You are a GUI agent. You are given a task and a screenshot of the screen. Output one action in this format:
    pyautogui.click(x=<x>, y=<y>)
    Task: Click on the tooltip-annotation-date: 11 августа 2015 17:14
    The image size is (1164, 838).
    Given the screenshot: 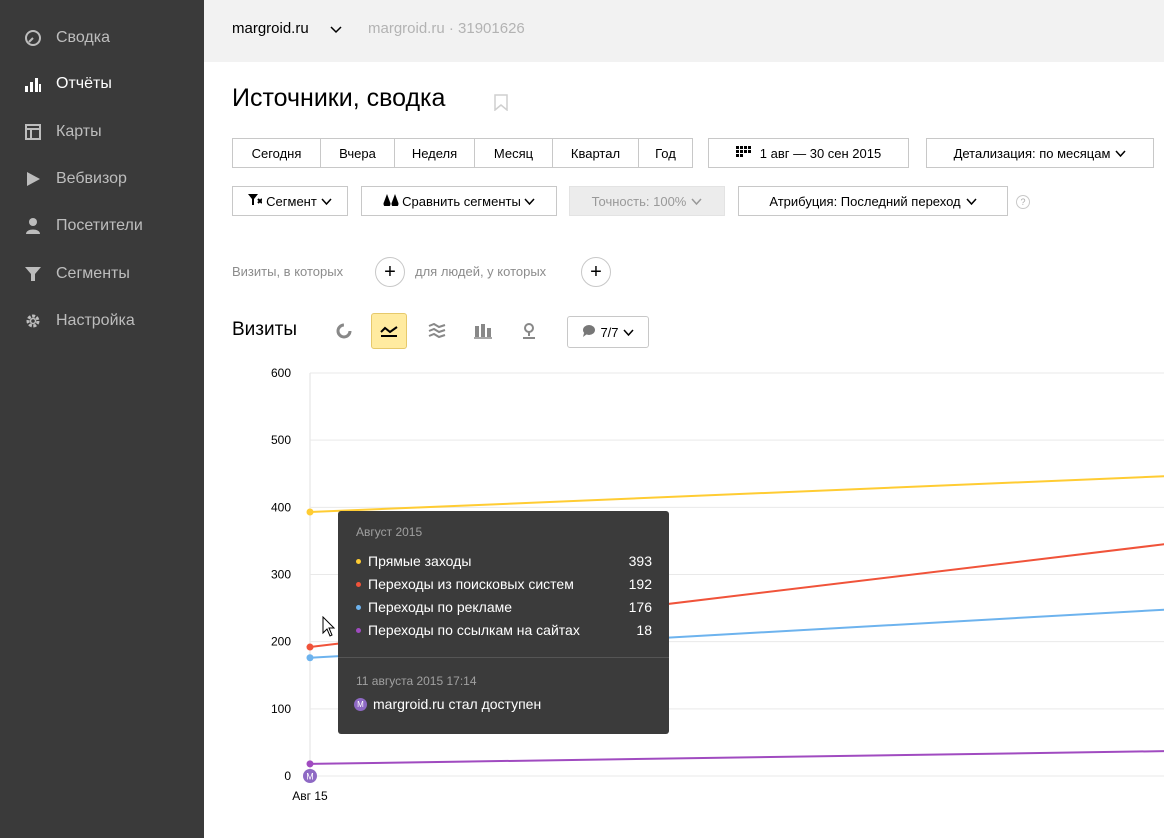 What is the action you would take?
    pyautogui.click(x=416, y=681)
    